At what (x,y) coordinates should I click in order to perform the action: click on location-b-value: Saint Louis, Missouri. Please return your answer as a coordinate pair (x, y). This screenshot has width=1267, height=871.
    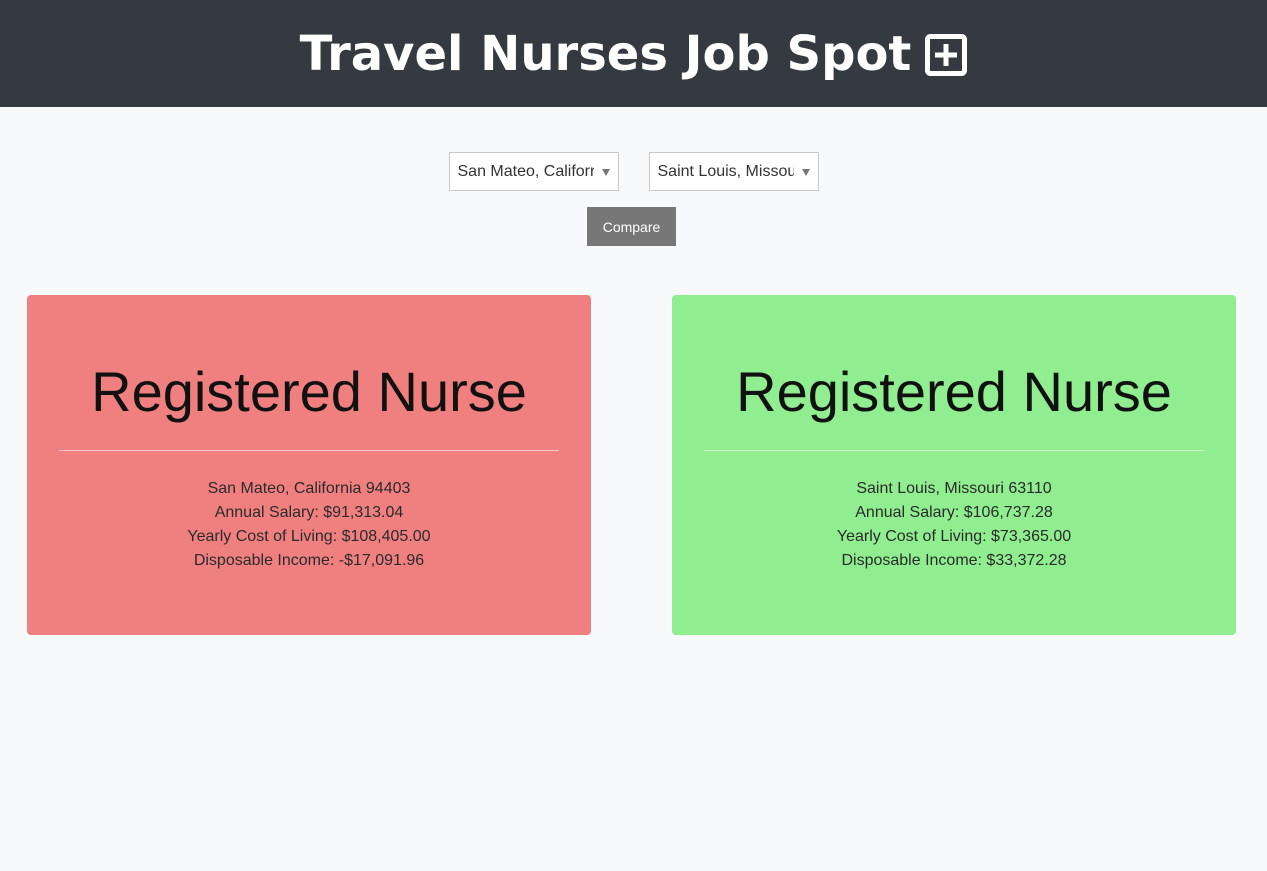
    Looking at the image, I should click on (725, 171).